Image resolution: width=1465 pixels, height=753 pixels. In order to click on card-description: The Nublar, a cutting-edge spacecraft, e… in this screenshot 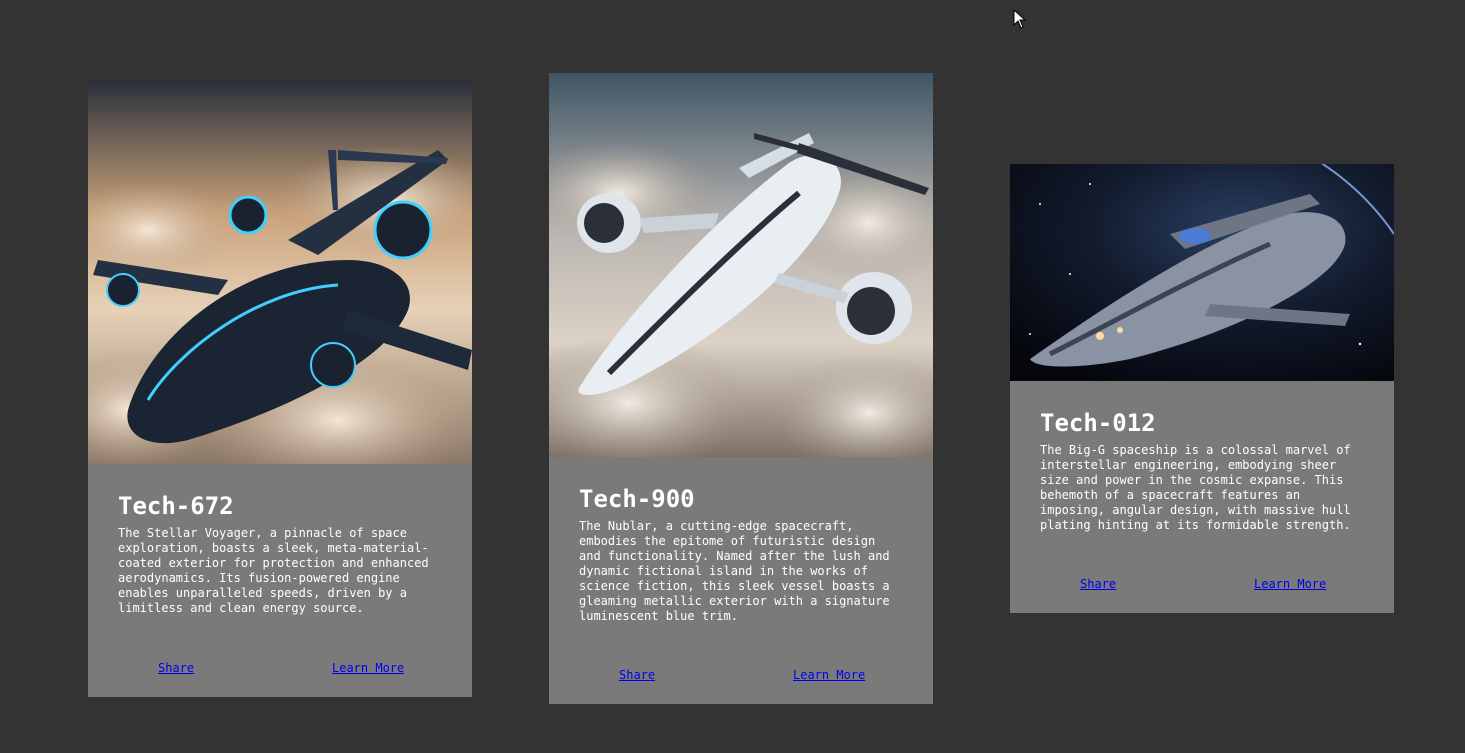, I will do `click(734, 571)`.